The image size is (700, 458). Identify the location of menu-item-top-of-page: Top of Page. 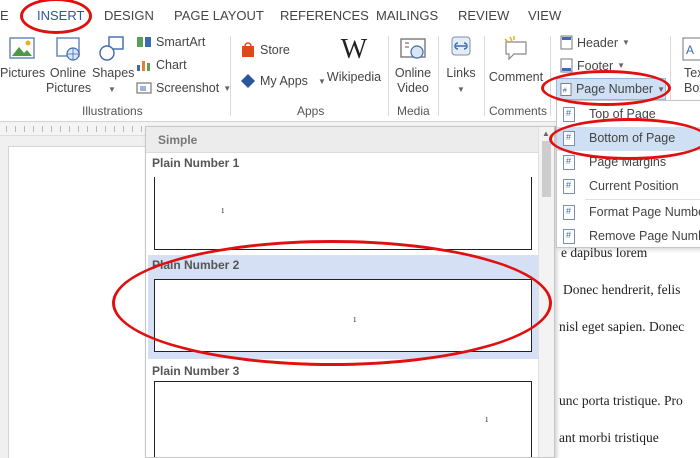
(628, 115).